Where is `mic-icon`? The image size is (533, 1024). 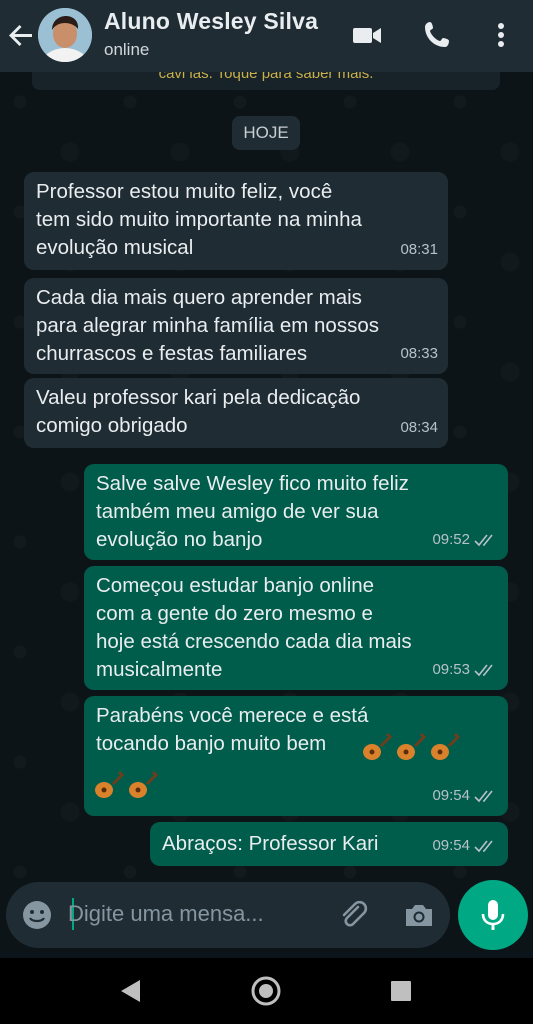 mic-icon is located at coordinates (493, 915).